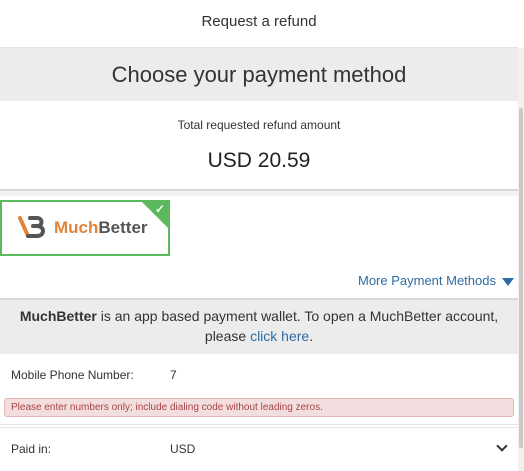 The width and height of the screenshot is (524, 471). Describe the element at coordinates (259, 125) in the screenshot. I see `amount-label: Total requested refund amount` at that location.